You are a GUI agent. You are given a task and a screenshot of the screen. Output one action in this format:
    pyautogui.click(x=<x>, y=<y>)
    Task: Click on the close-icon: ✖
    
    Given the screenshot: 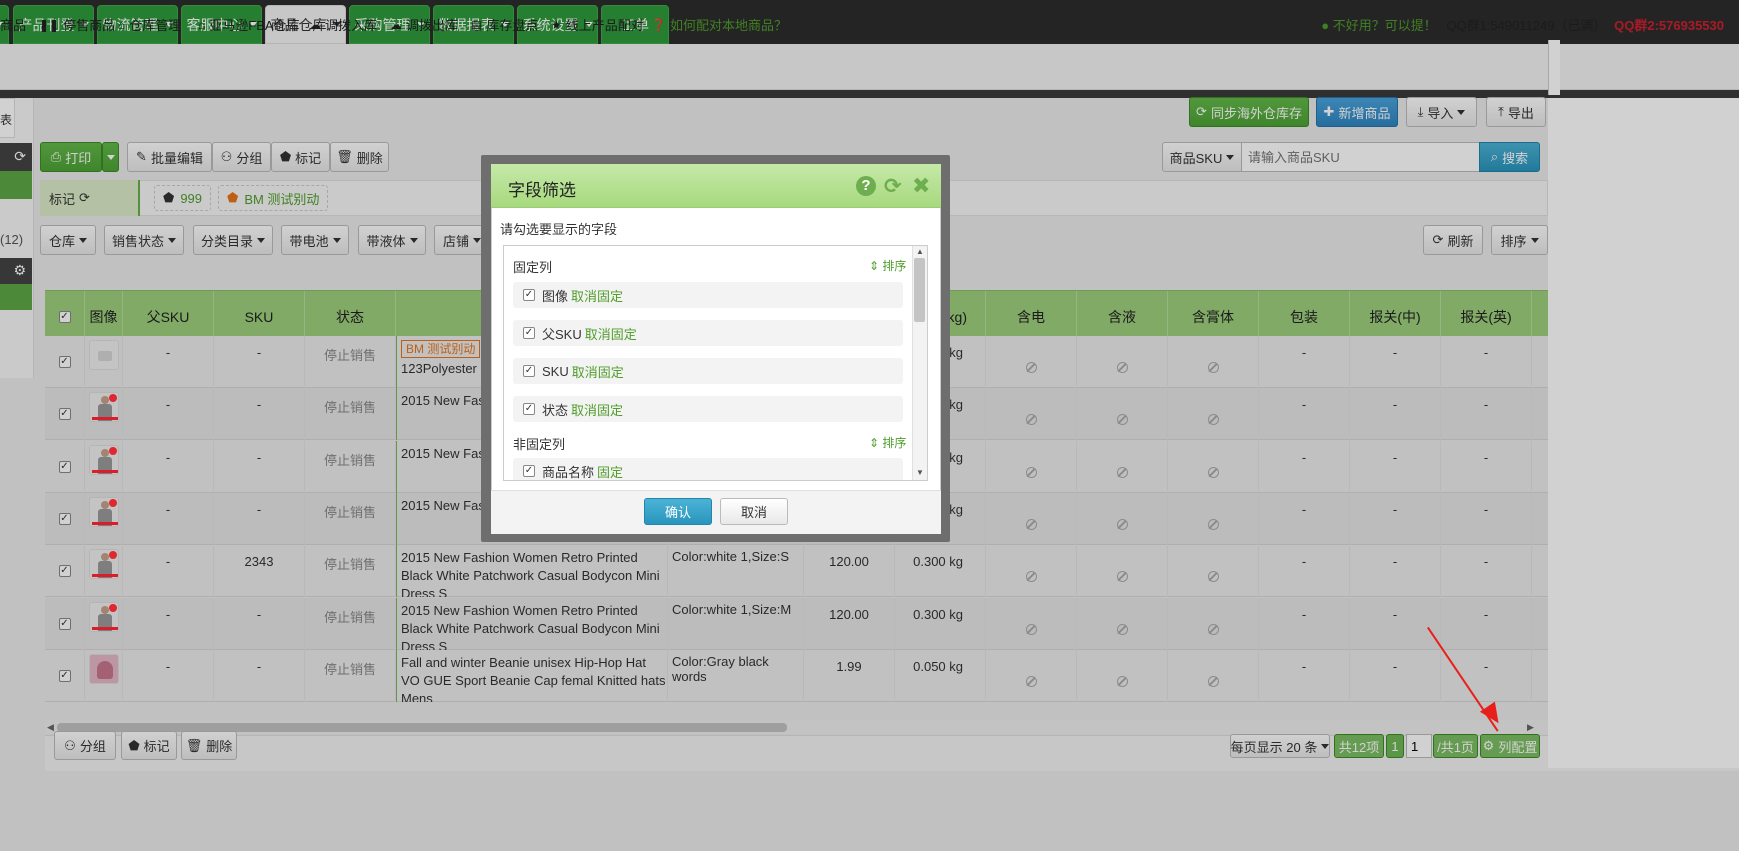 What is the action you would take?
    pyautogui.click(x=921, y=186)
    